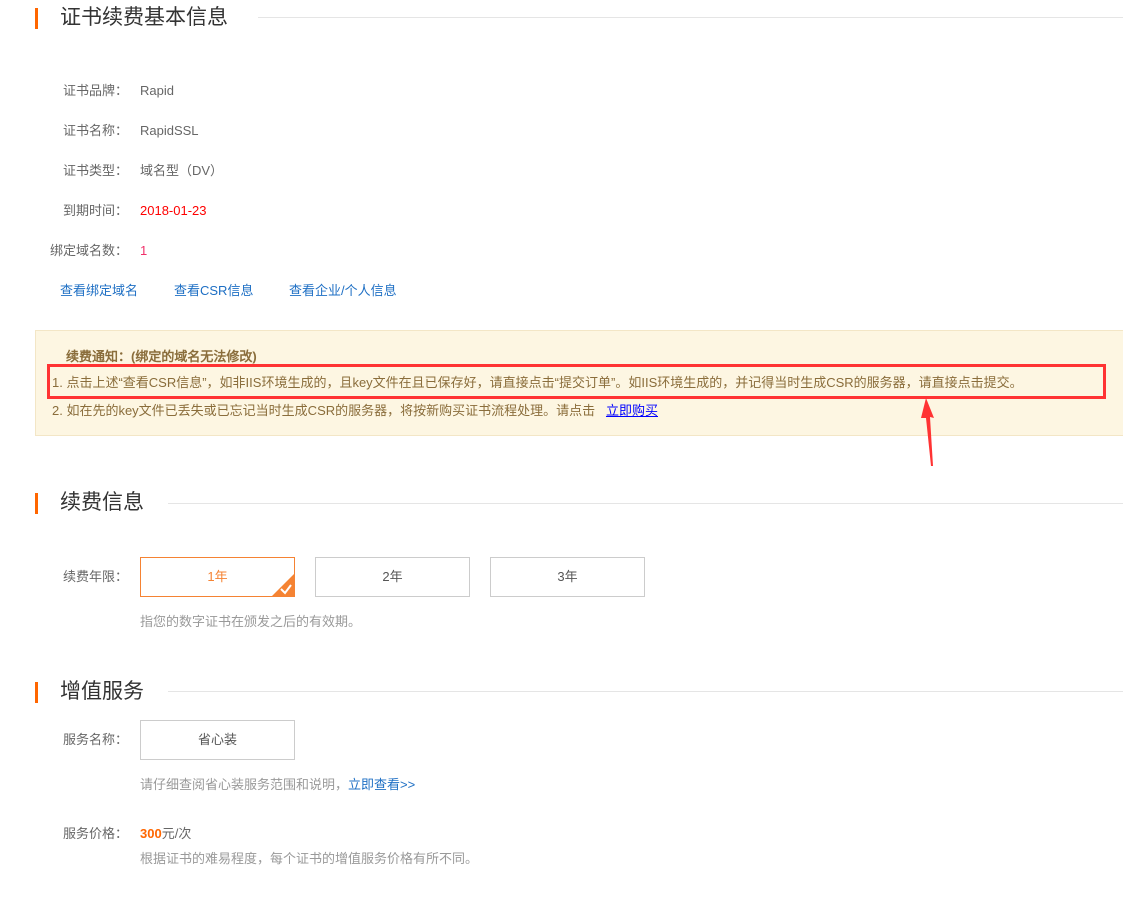 The image size is (1123, 905). What do you see at coordinates (144, 17) in the screenshot?
I see `basic-info-title: 证书续费基本信息` at bounding box center [144, 17].